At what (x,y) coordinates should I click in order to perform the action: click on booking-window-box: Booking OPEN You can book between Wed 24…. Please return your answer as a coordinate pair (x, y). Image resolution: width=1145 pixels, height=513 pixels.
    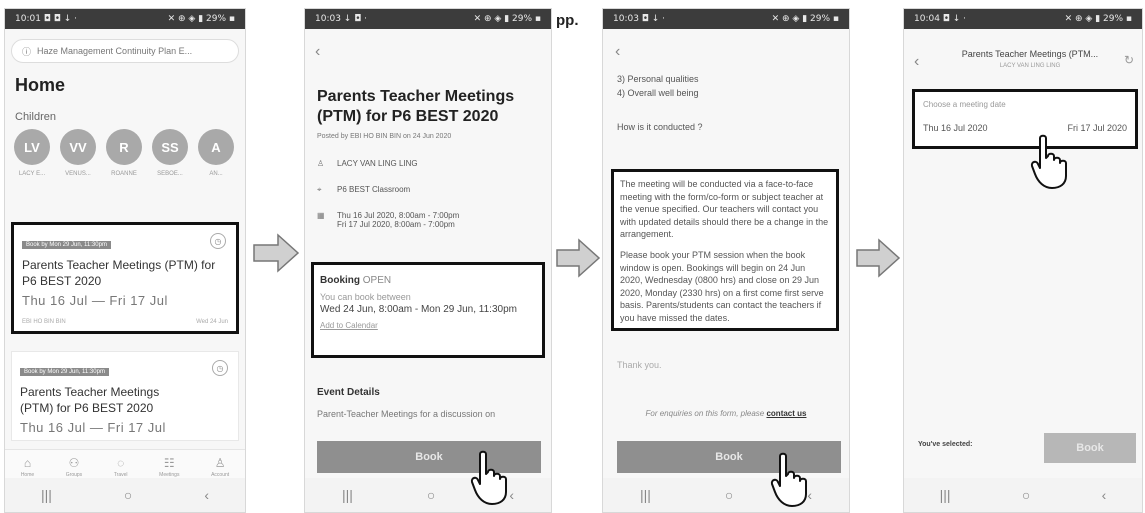
    Looking at the image, I should click on (428, 310).